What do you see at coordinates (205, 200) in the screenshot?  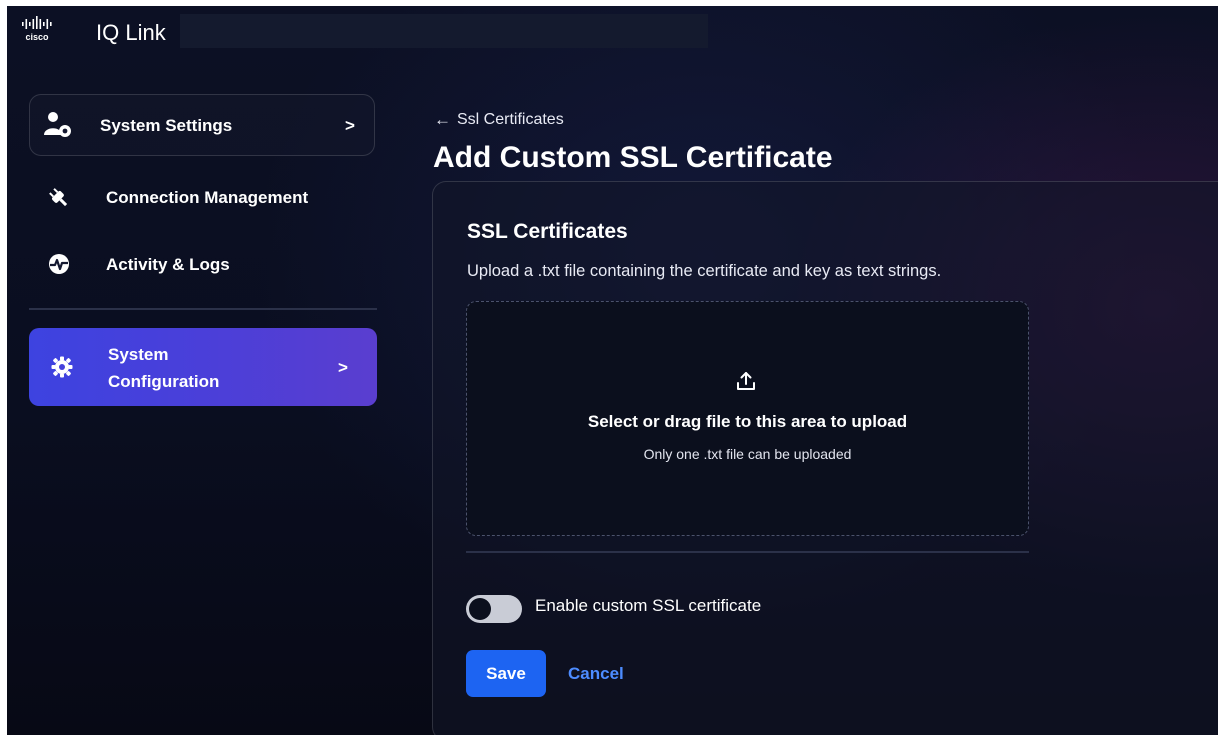 I see `sidebar-item-connection-management` at bounding box center [205, 200].